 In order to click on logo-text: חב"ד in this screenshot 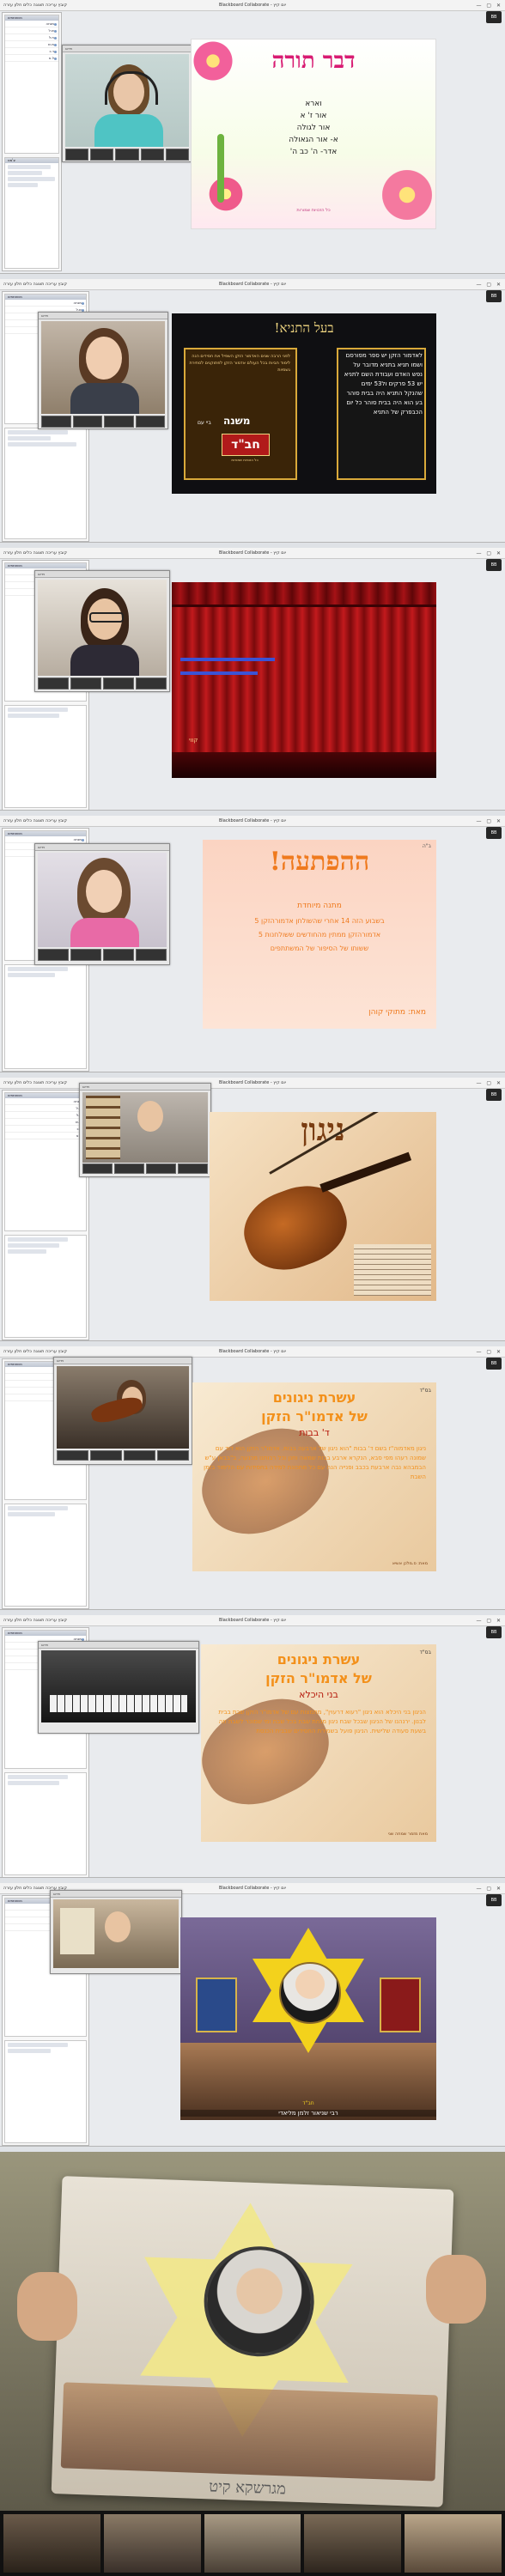, I will do `click(245, 445)`.